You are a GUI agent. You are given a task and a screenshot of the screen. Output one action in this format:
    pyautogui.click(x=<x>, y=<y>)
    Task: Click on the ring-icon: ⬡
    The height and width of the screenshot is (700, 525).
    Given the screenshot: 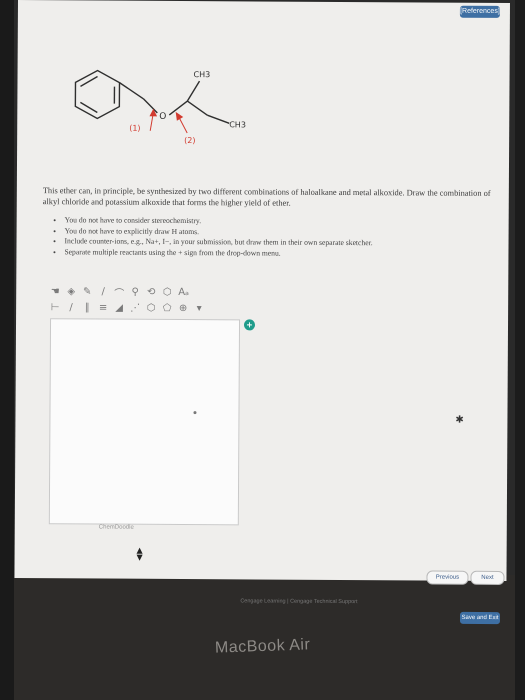 What is the action you would take?
    pyautogui.click(x=167, y=291)
    